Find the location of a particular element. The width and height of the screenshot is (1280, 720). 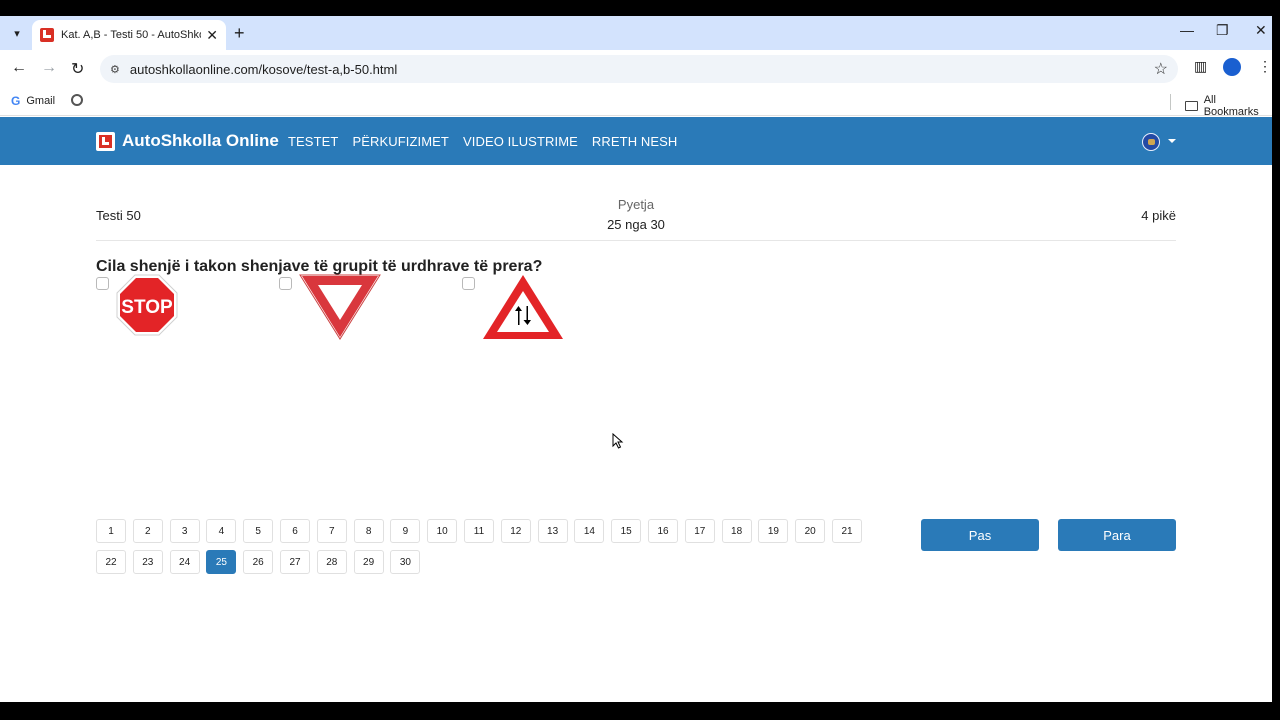

tab-title: Kat. A,B - Testi 50 - AutoShkolla Online is located at coordinates (131, 35).